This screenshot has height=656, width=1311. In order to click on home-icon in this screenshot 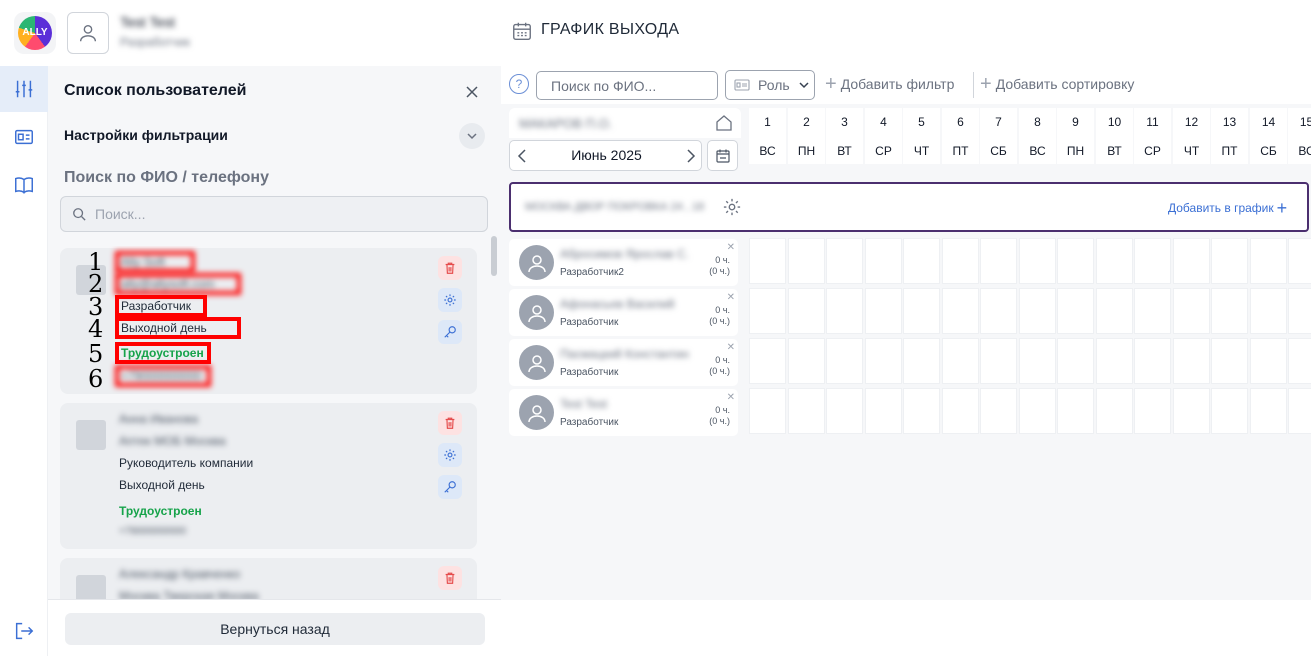, I will do `click(724, 125)`.